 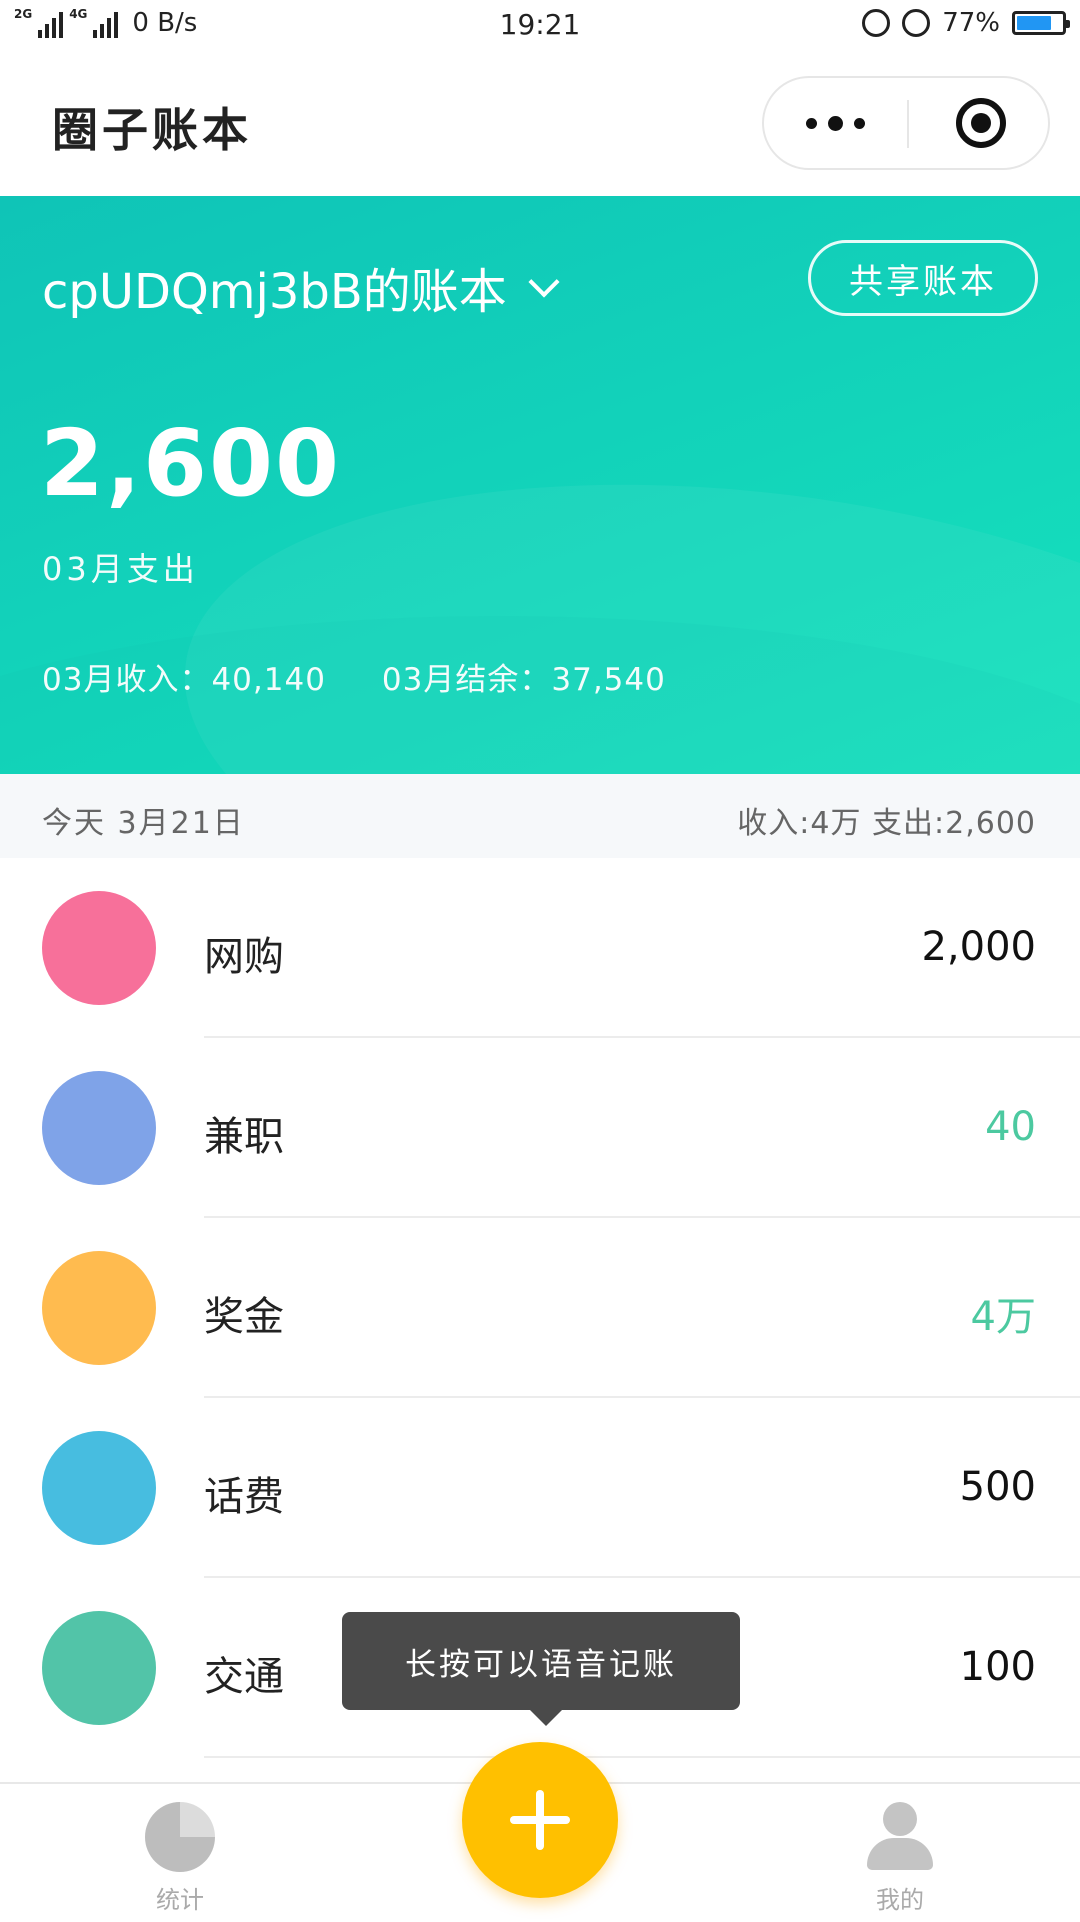 I want to click on user-icon, so click(x=900, y=1837).